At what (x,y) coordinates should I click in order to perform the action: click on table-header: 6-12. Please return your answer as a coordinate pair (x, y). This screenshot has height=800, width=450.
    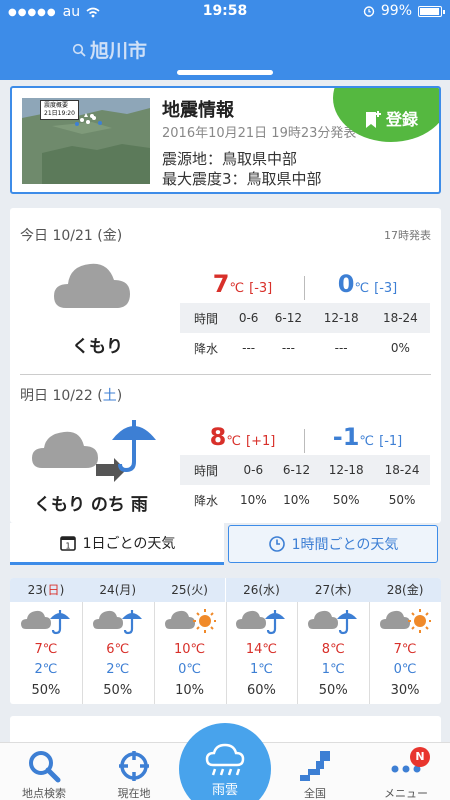
    Looking at the image, I should click on (288, 318).